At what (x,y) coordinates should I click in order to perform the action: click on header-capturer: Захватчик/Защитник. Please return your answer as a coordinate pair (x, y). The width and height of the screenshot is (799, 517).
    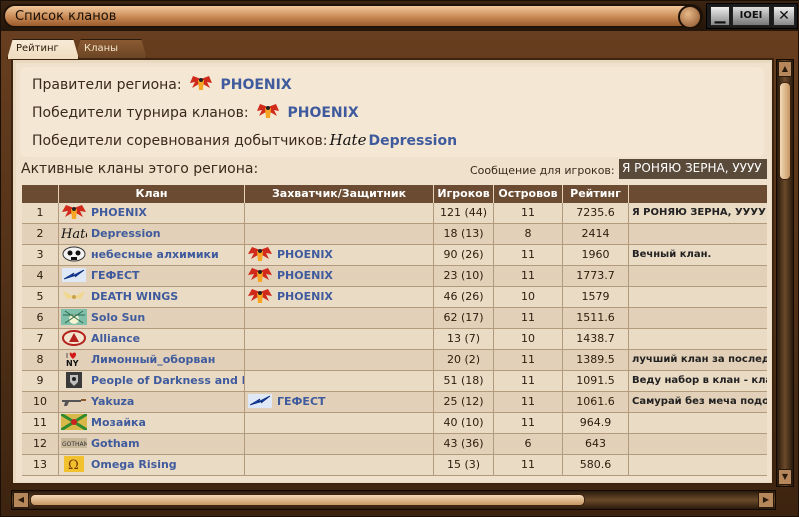
    Looking at the image, I should click on (339, 194).